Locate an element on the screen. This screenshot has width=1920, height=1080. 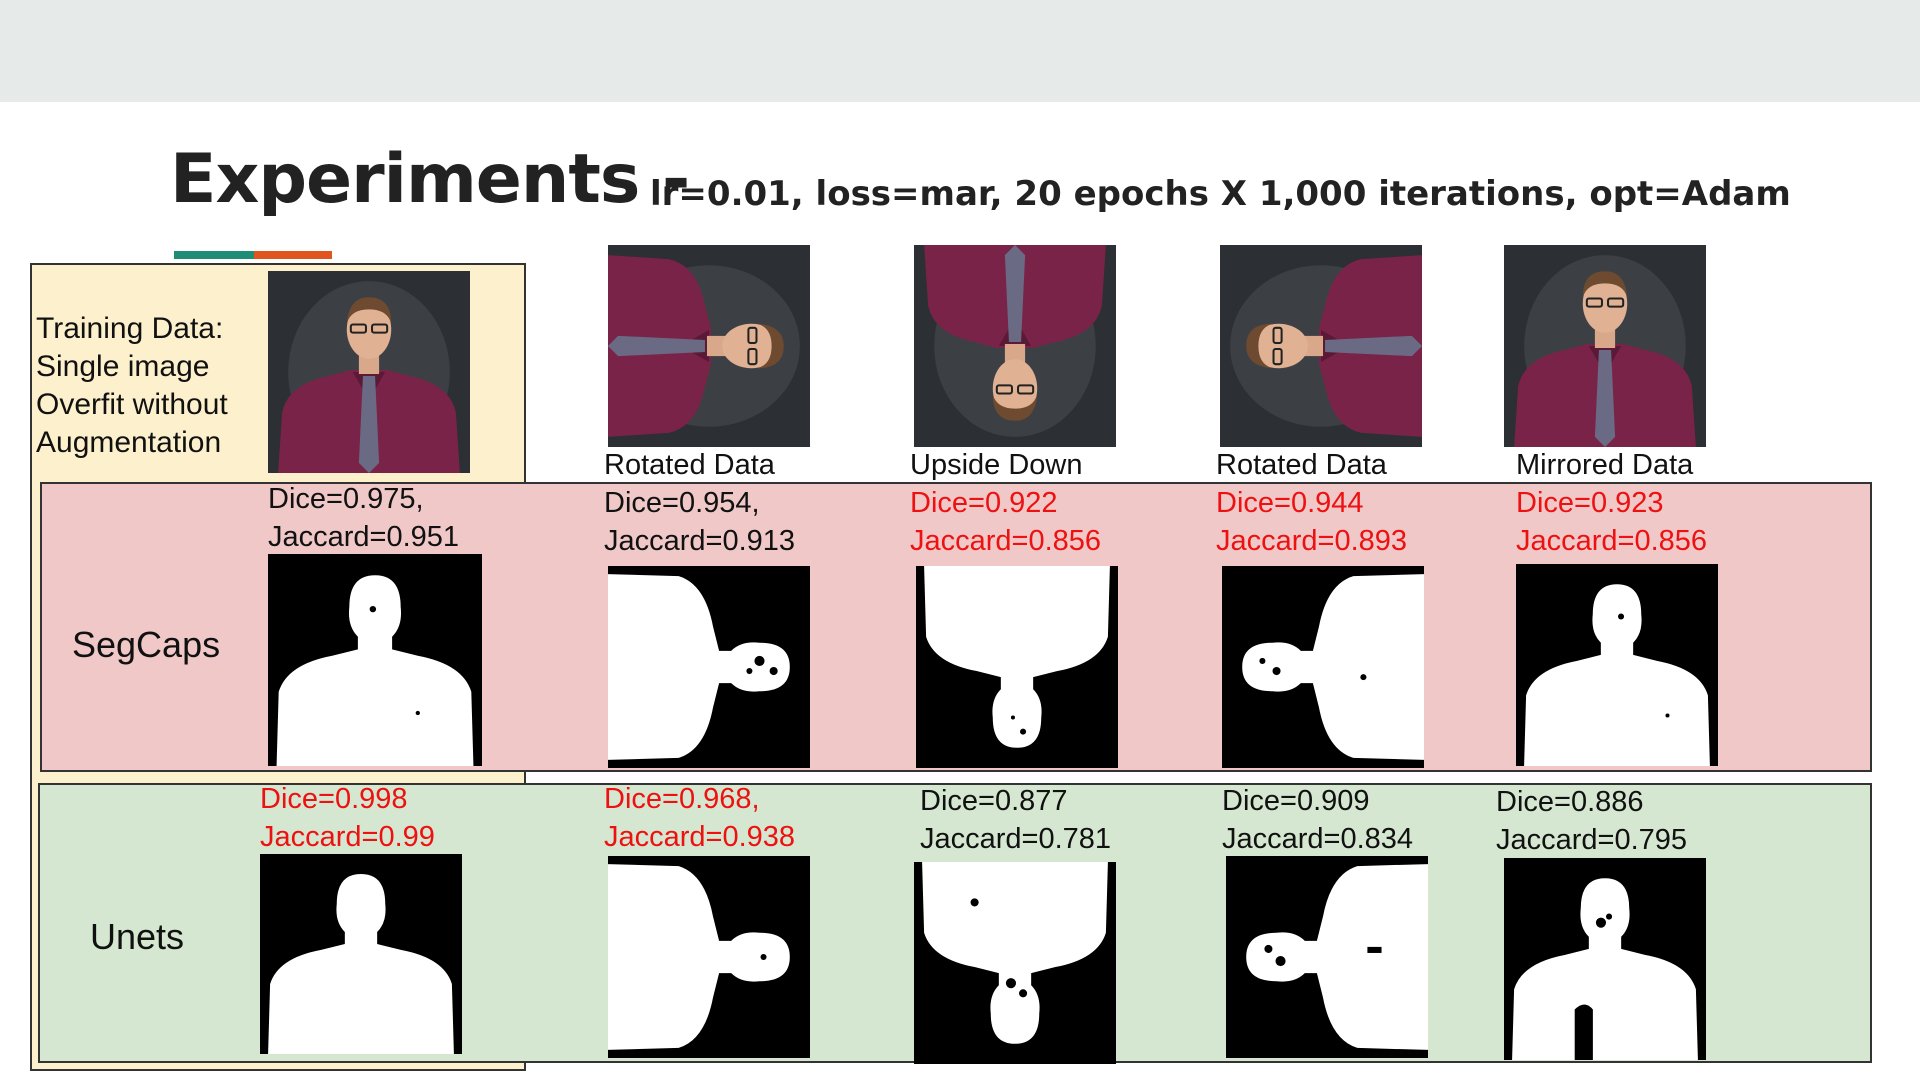
jaccard-score: Jaccard=0.834 is located at coordinates (1318, 839).